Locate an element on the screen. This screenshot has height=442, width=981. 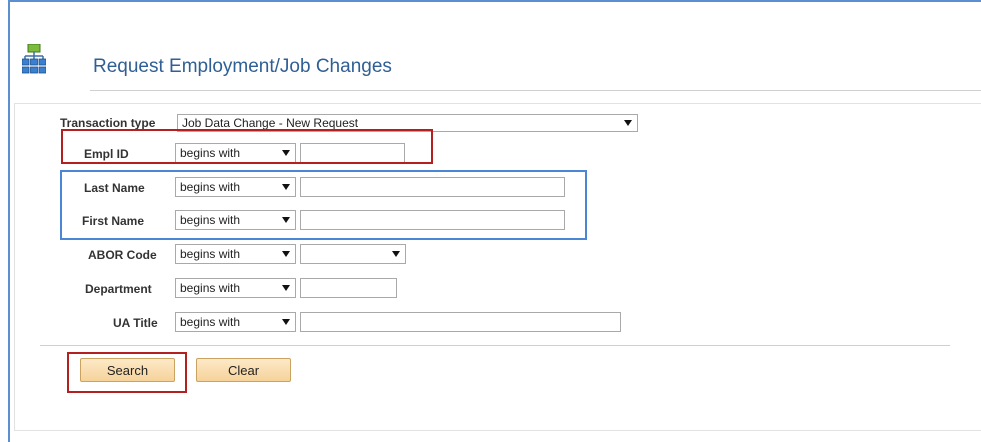
org-chart-icon is located at coordinates (34, 59).